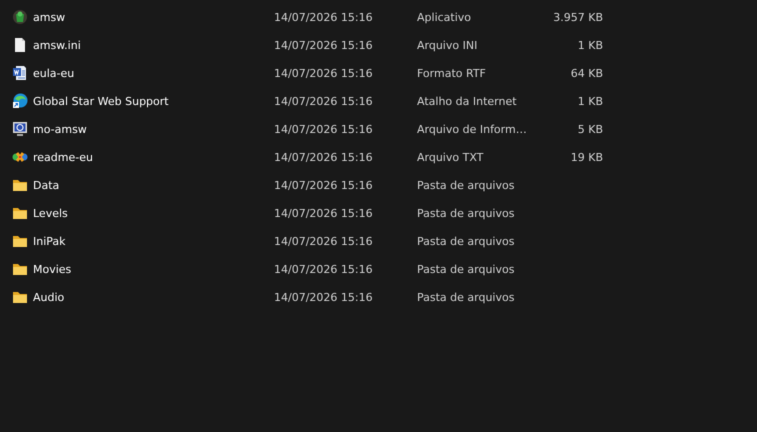 The width and height of the screenshot is (757, 432). Describe the element at coordinates (20, 157) in the screenshot. I see `colorful-text-icon` at that location.